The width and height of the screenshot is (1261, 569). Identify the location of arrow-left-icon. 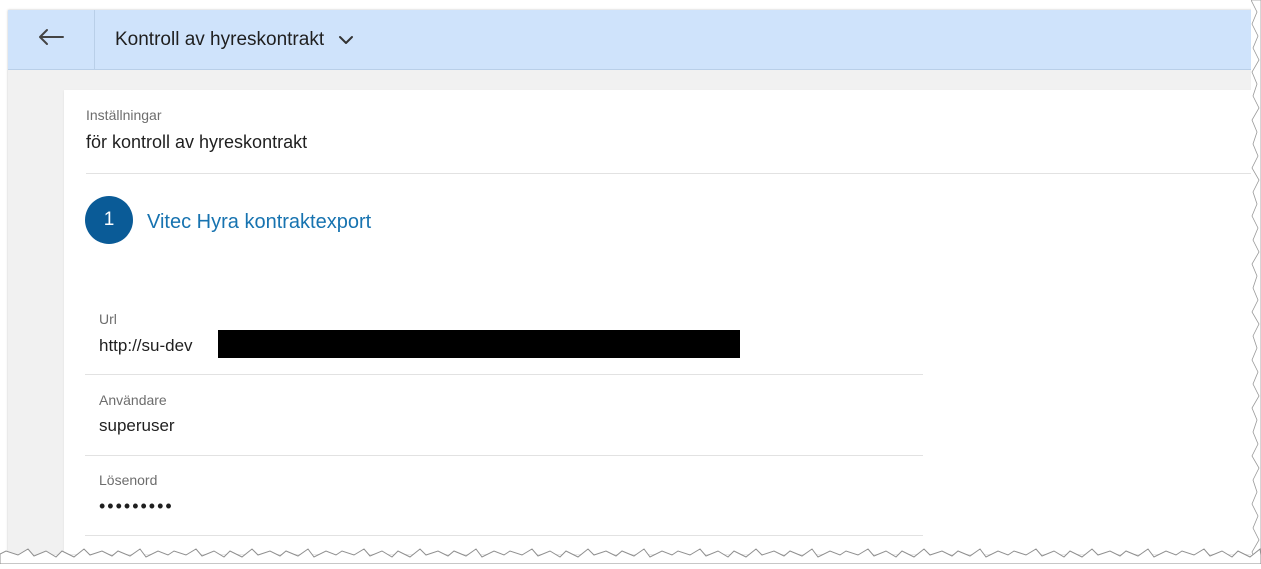
(51, 39).